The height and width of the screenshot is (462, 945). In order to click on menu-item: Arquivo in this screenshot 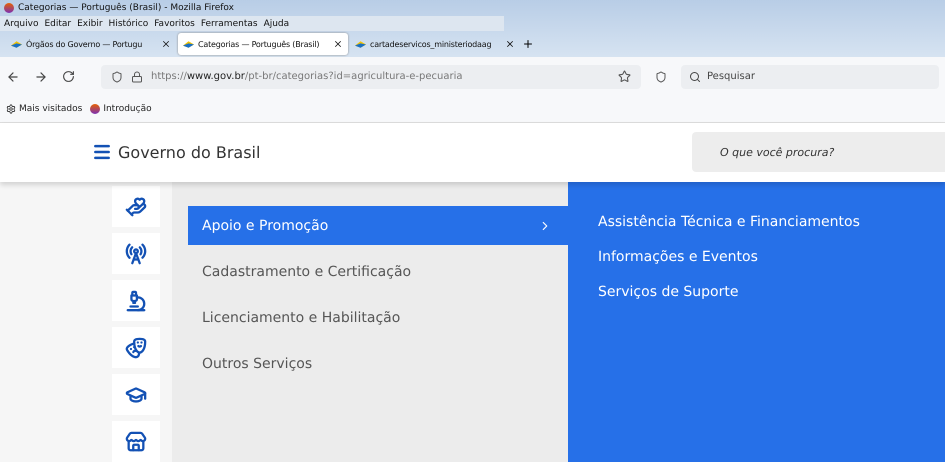, I will do `click(21, 23)`.